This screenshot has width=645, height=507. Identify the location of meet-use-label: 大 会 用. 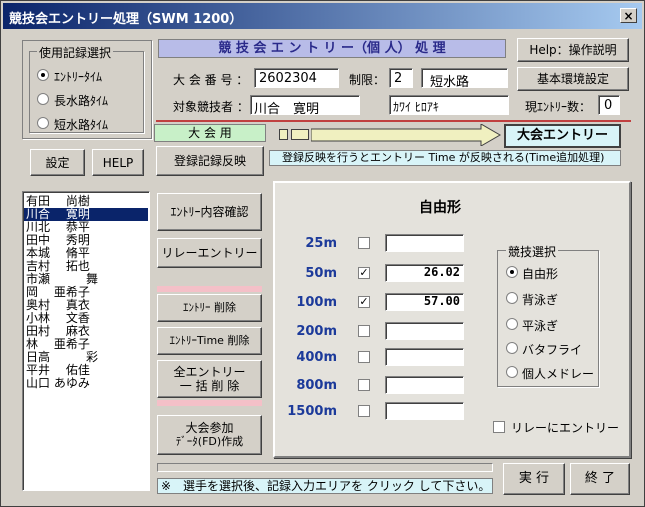
(210, 133).